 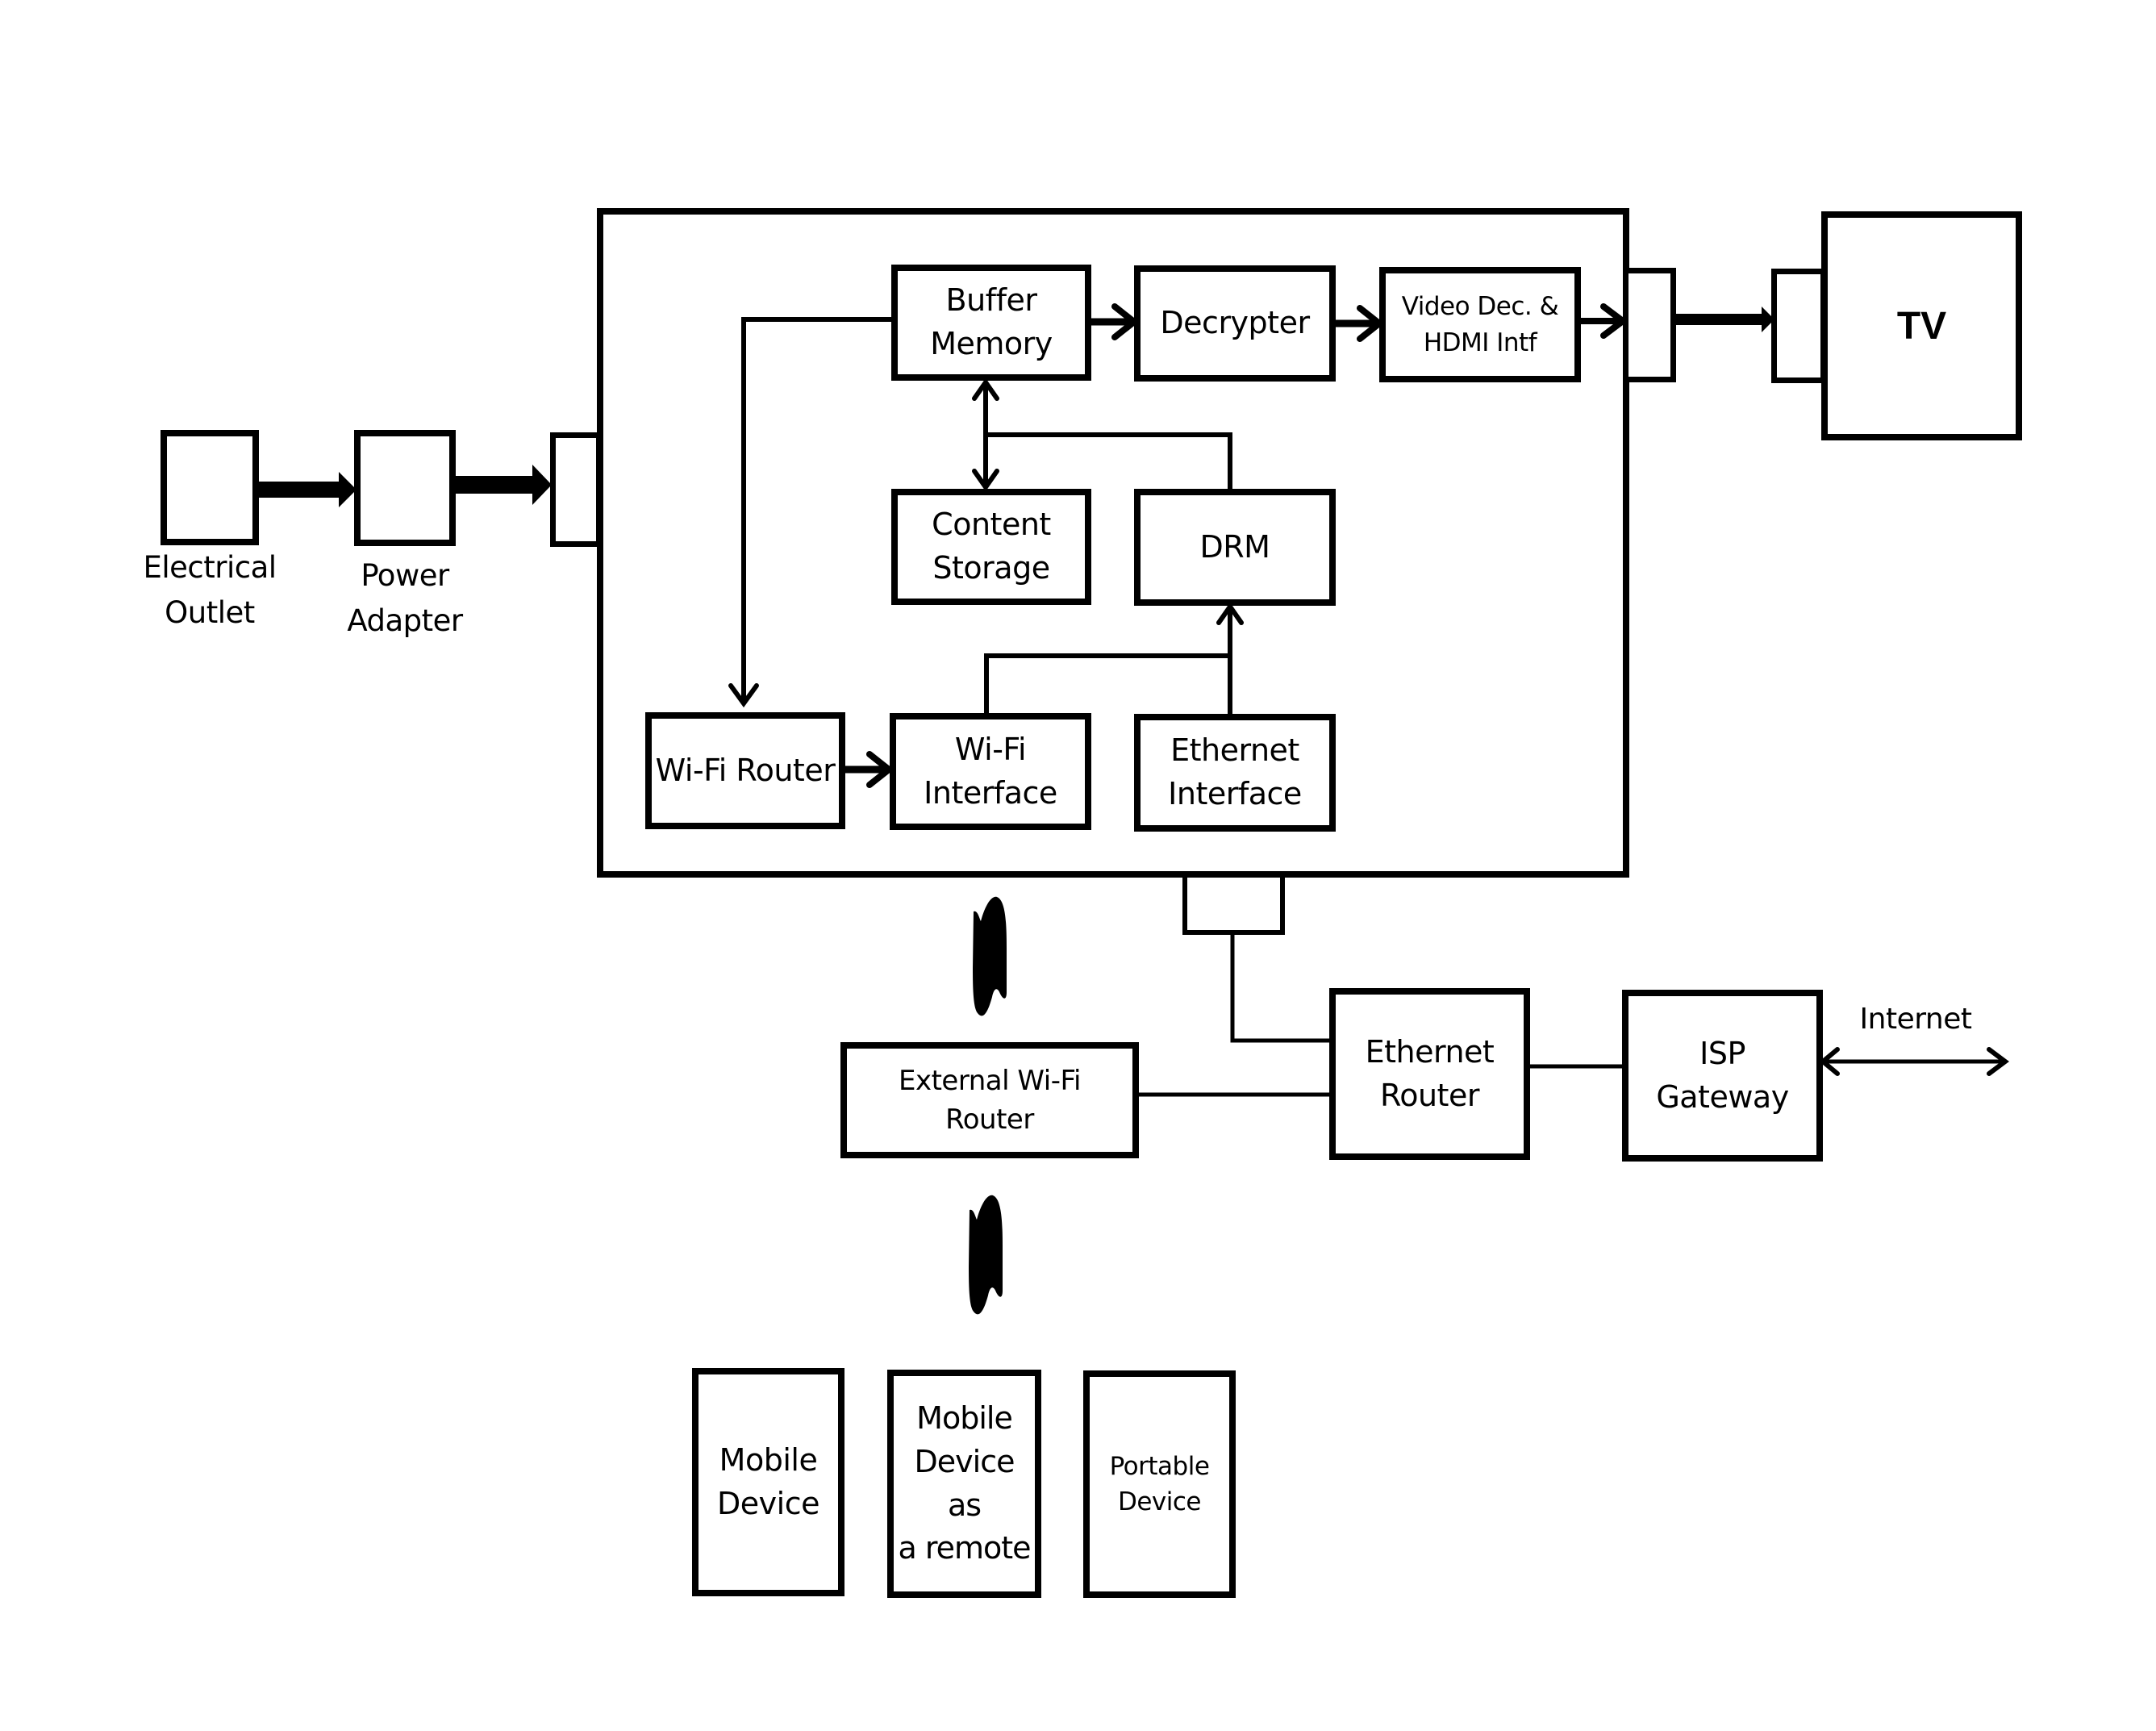 I want to click on client-device-label: Portable Device, so click(x=1159, y=1483).